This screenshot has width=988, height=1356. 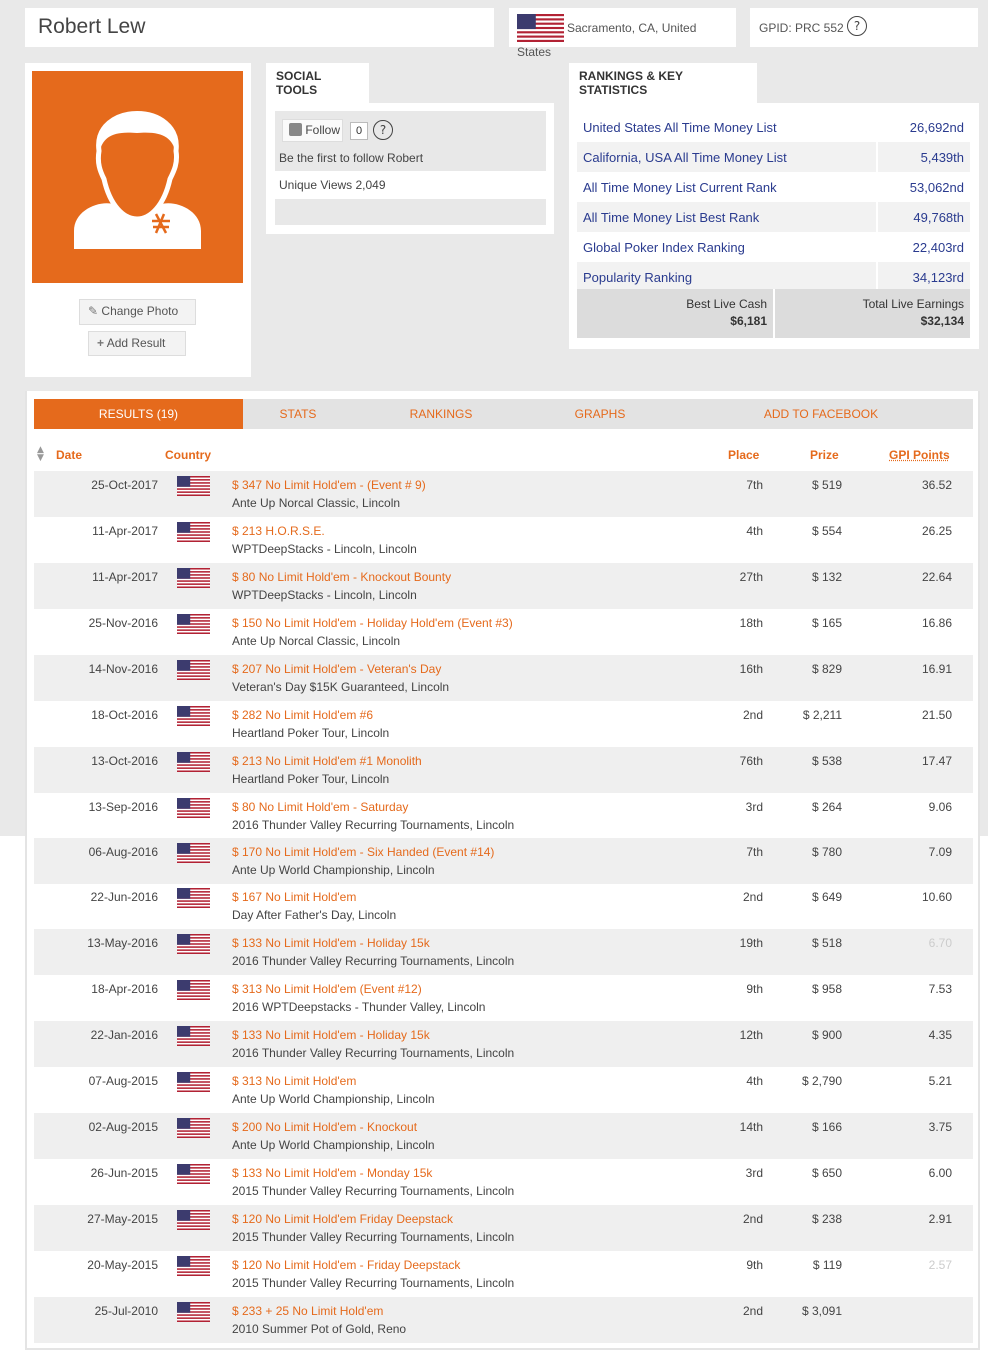 I want to click on add-result-button: + Add Result, so click(x=137, y=343).